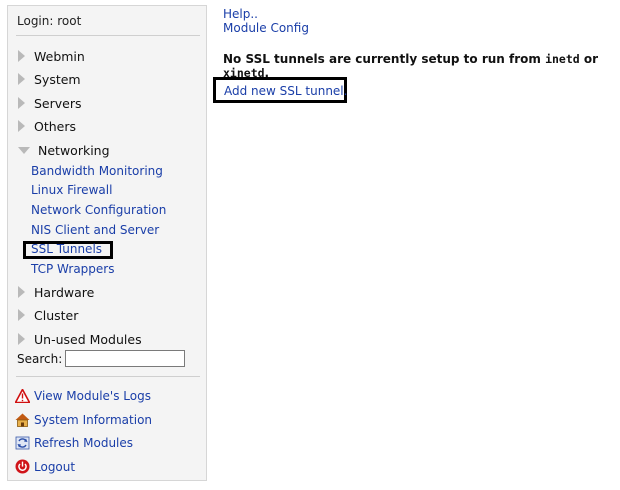 Image resolution: width=620 pixels, height=490 pixels. I want to click on help-link: Help.., so click(240, 14).